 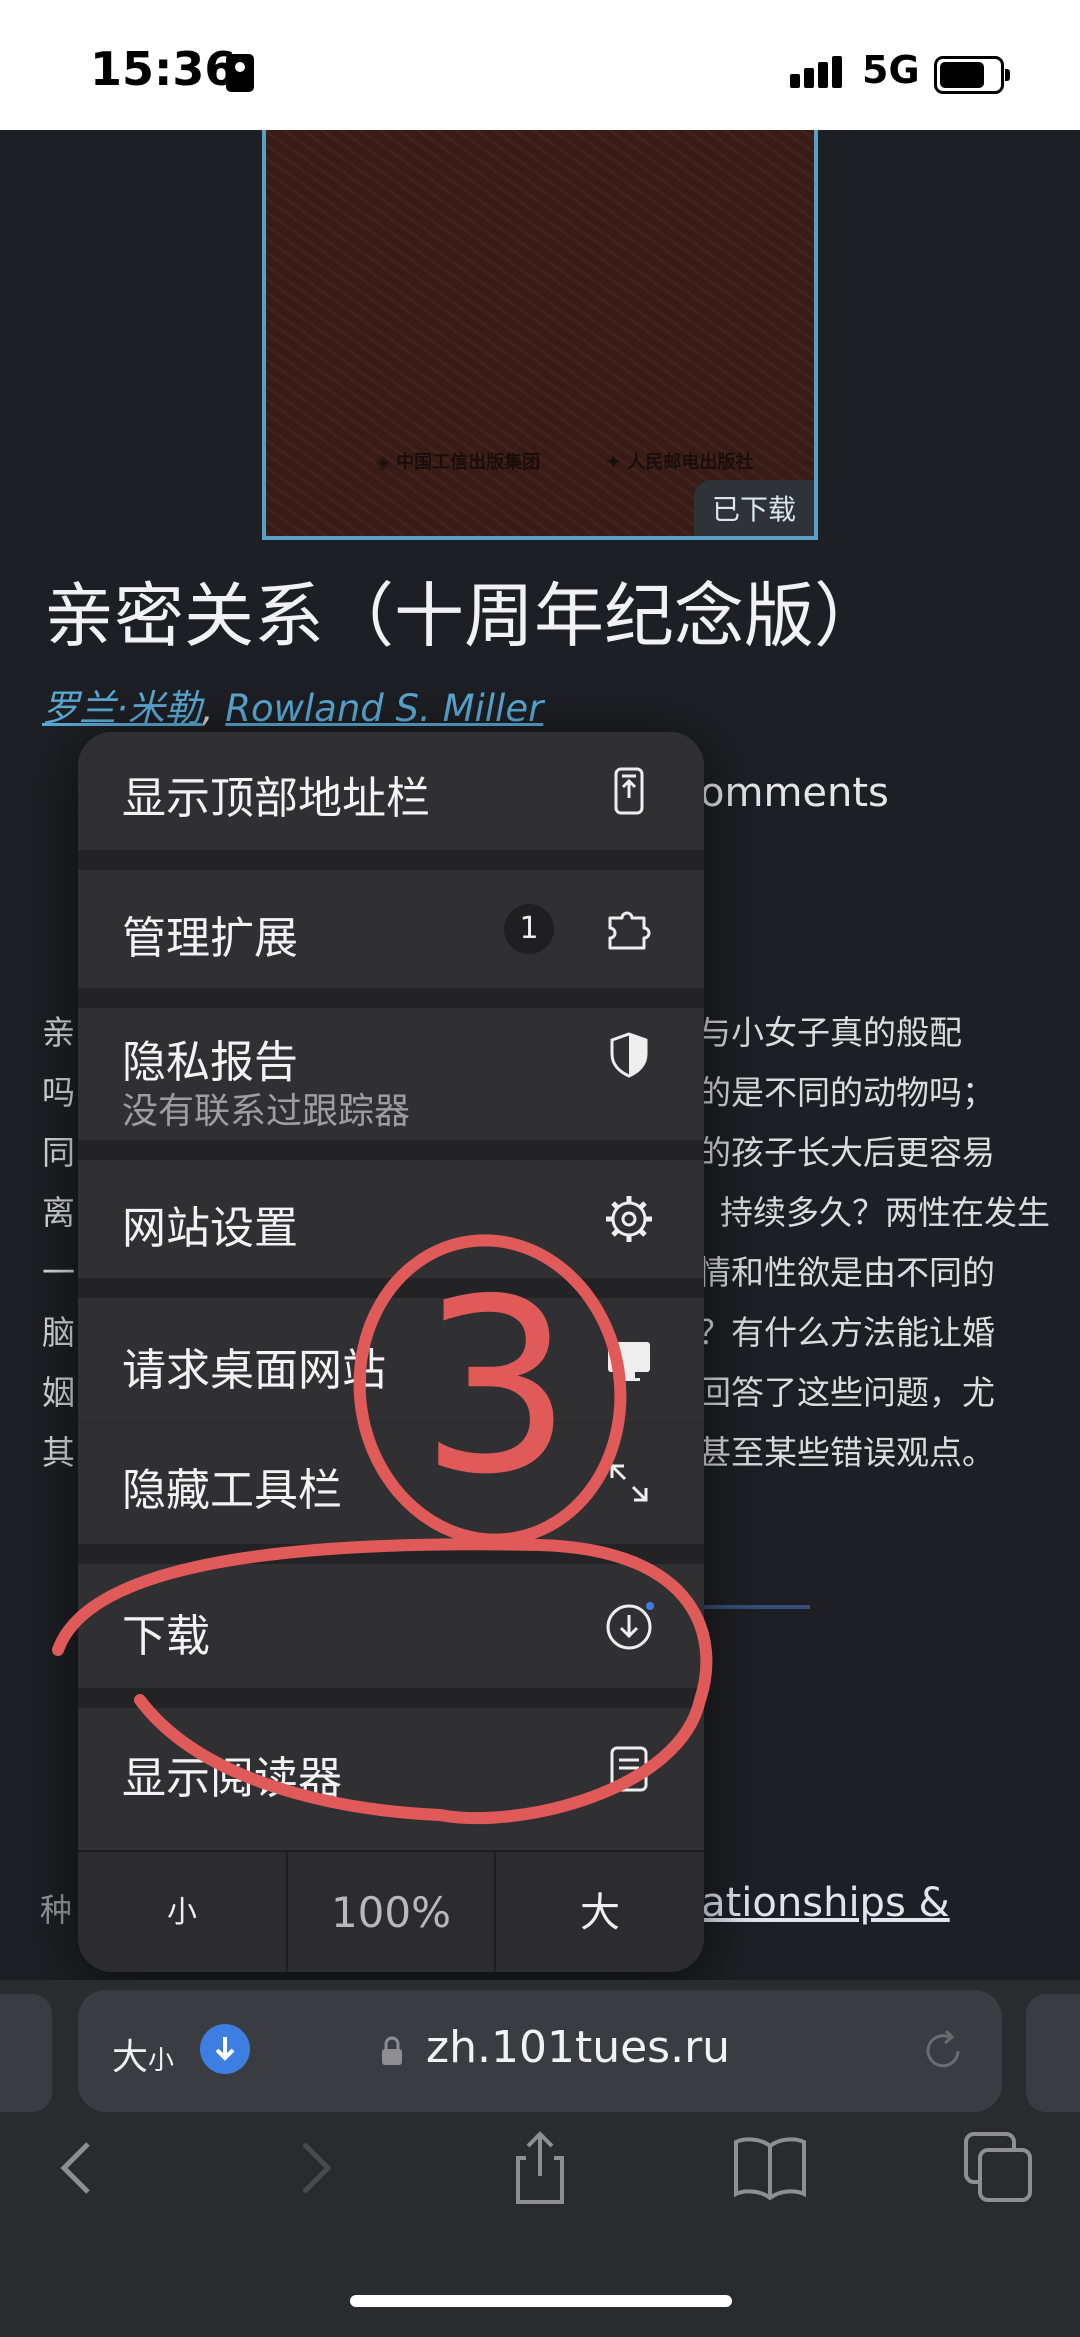 I want to click on description-fragment: 情和性欲是由不同的, so click(x=846, y=1272).